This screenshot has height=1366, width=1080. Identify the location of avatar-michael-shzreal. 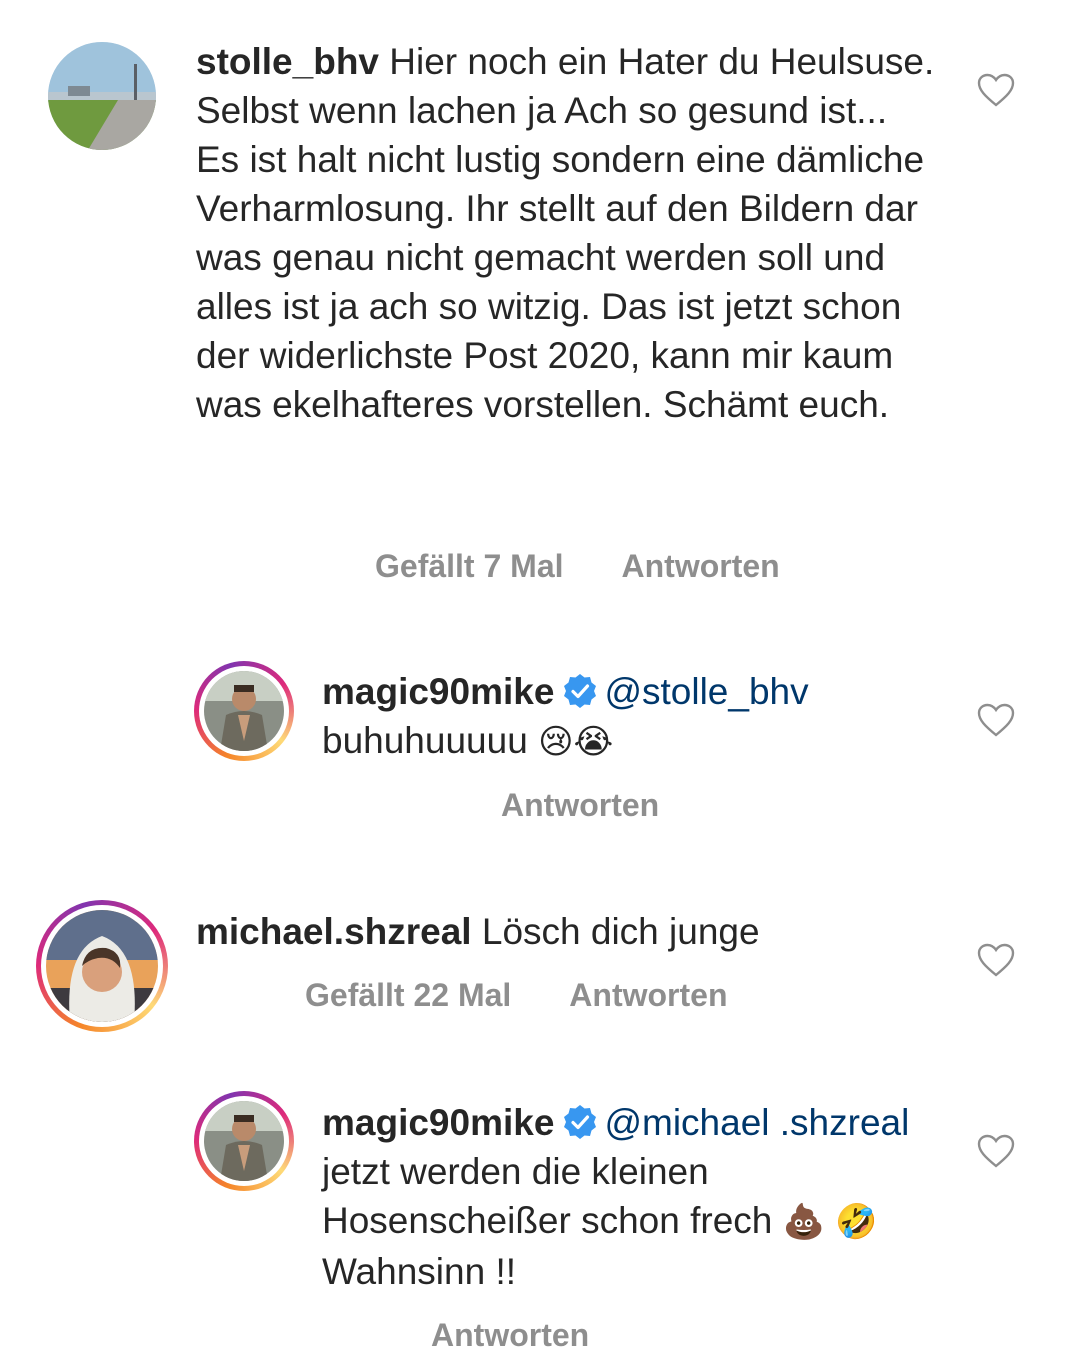
(102, 966).